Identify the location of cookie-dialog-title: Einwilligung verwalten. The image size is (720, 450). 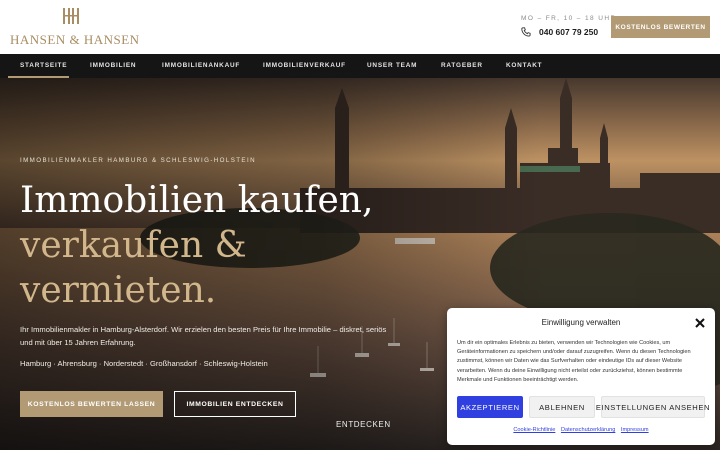
(581, 322).